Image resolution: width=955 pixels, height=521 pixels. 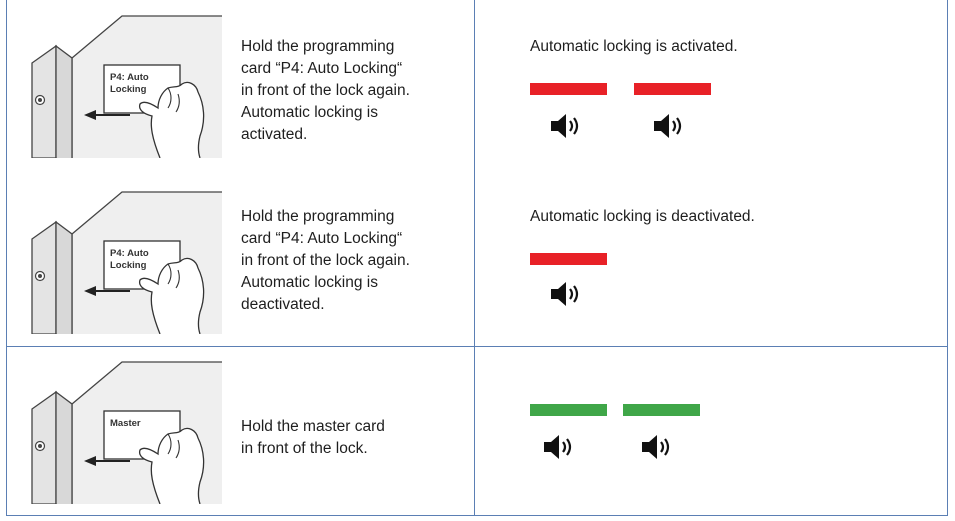 What do you see at coordinates (274, 134) in the screenshot?
I see `instruction-line: activated.` at bounding box center [274, 134].